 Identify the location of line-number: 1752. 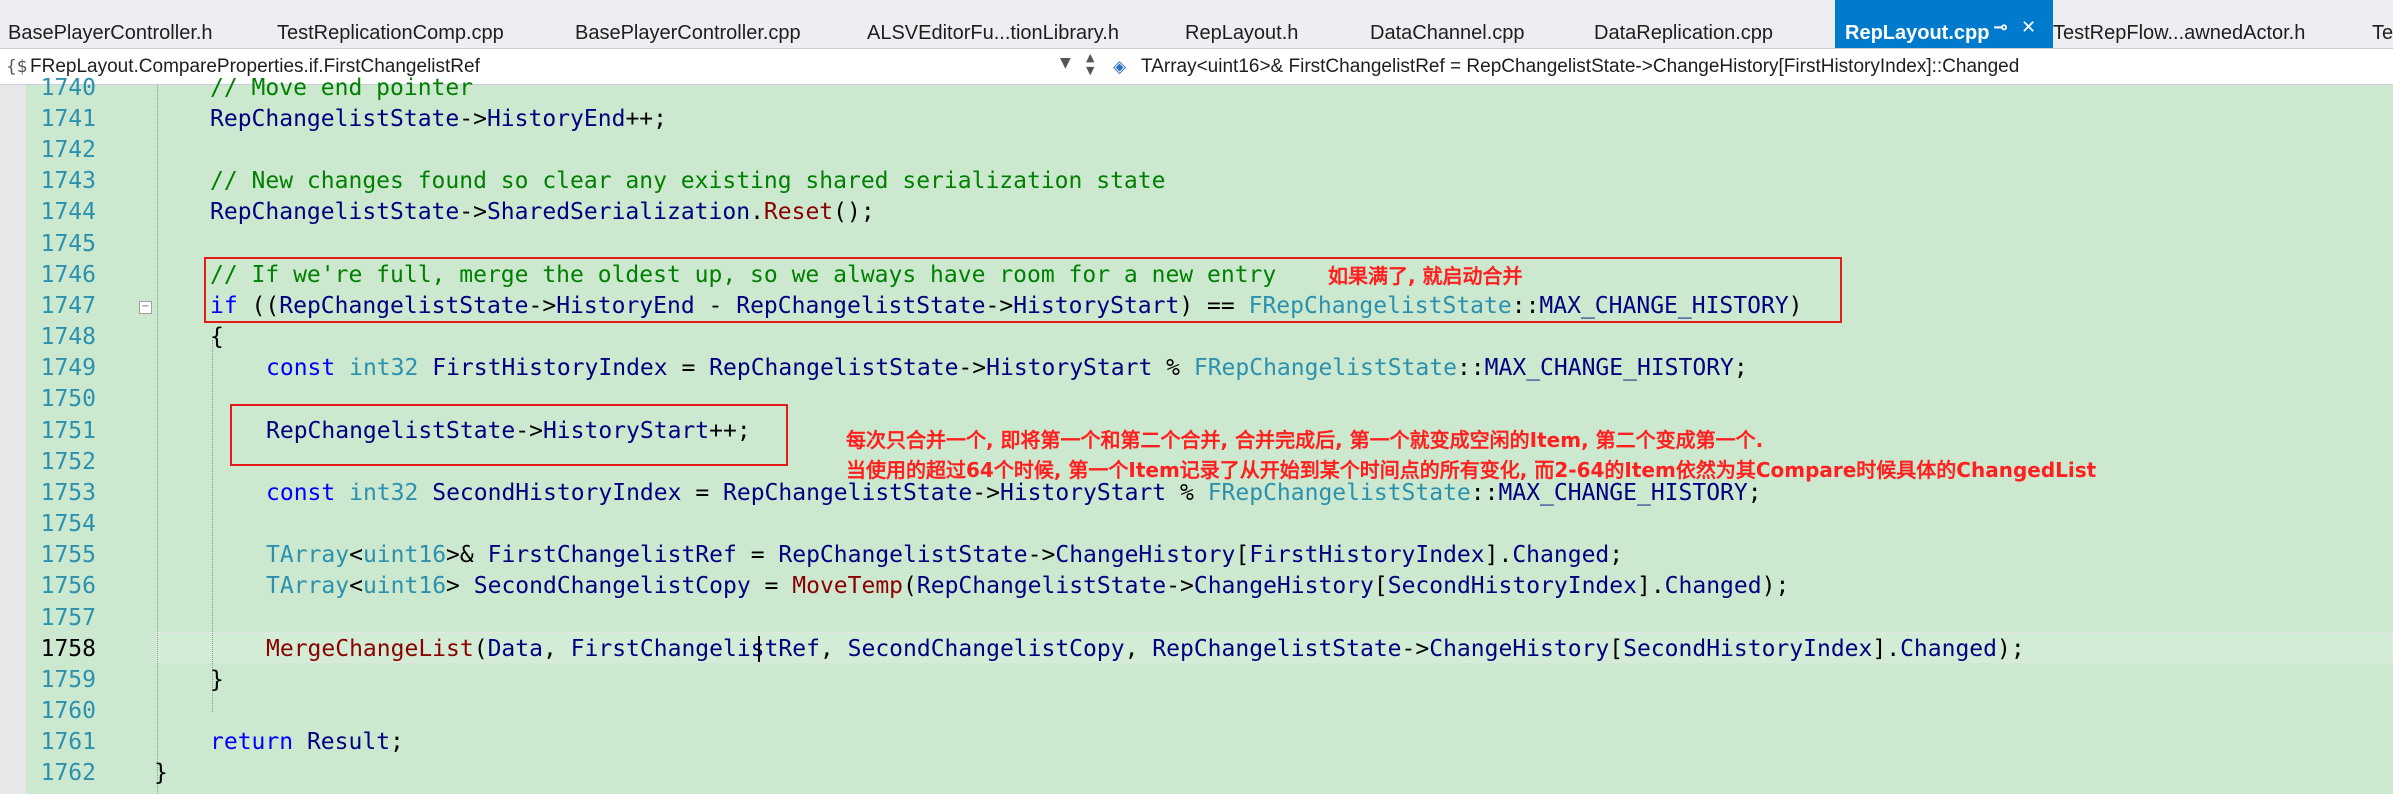
(68, 462).